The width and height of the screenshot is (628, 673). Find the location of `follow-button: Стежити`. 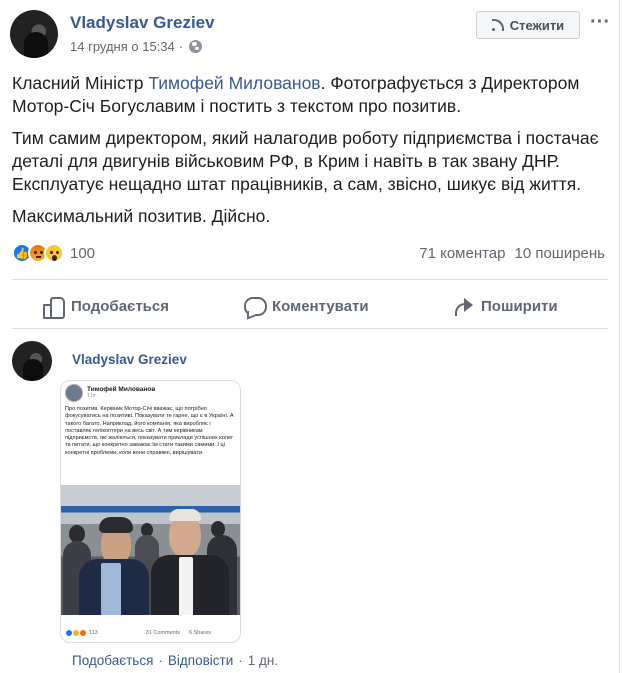

follow-button: Стежити is located at coordinates (528, 25).